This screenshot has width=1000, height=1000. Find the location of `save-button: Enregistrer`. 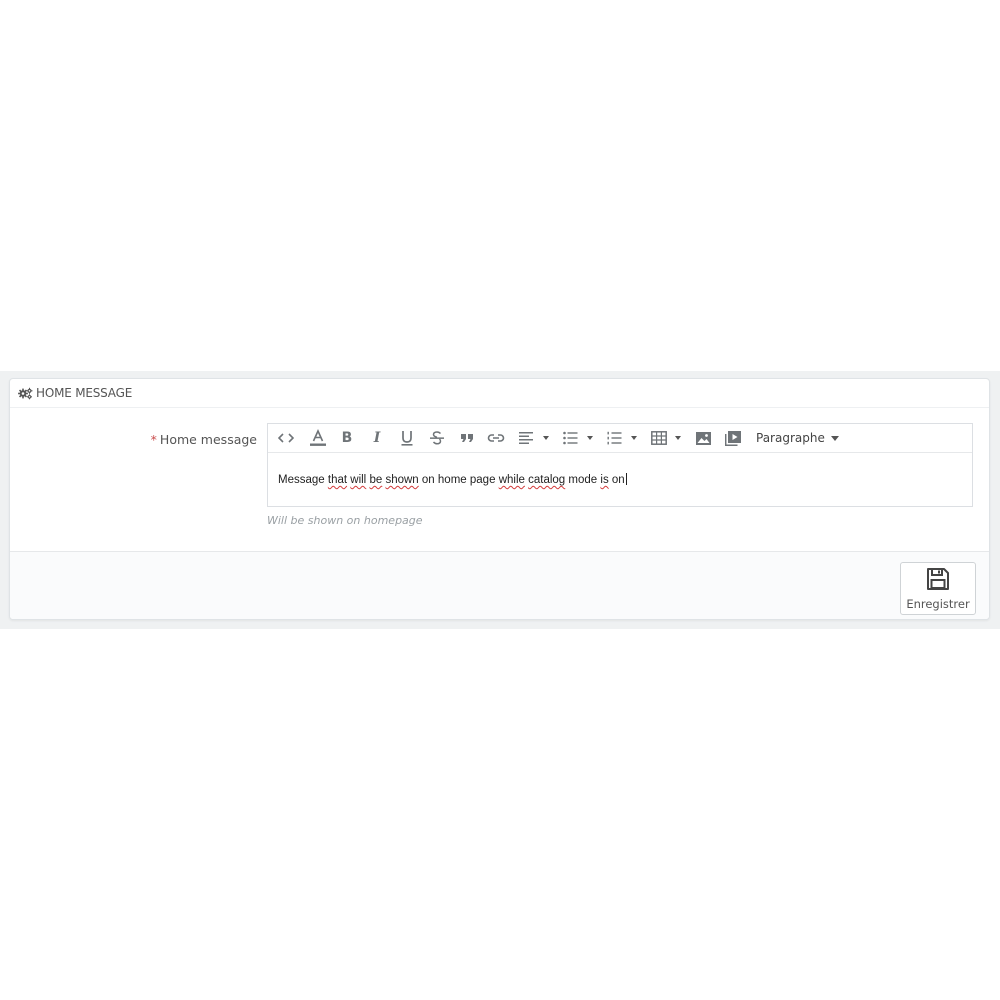

save-button: Enregistrer is located at coordinates (938, 588).